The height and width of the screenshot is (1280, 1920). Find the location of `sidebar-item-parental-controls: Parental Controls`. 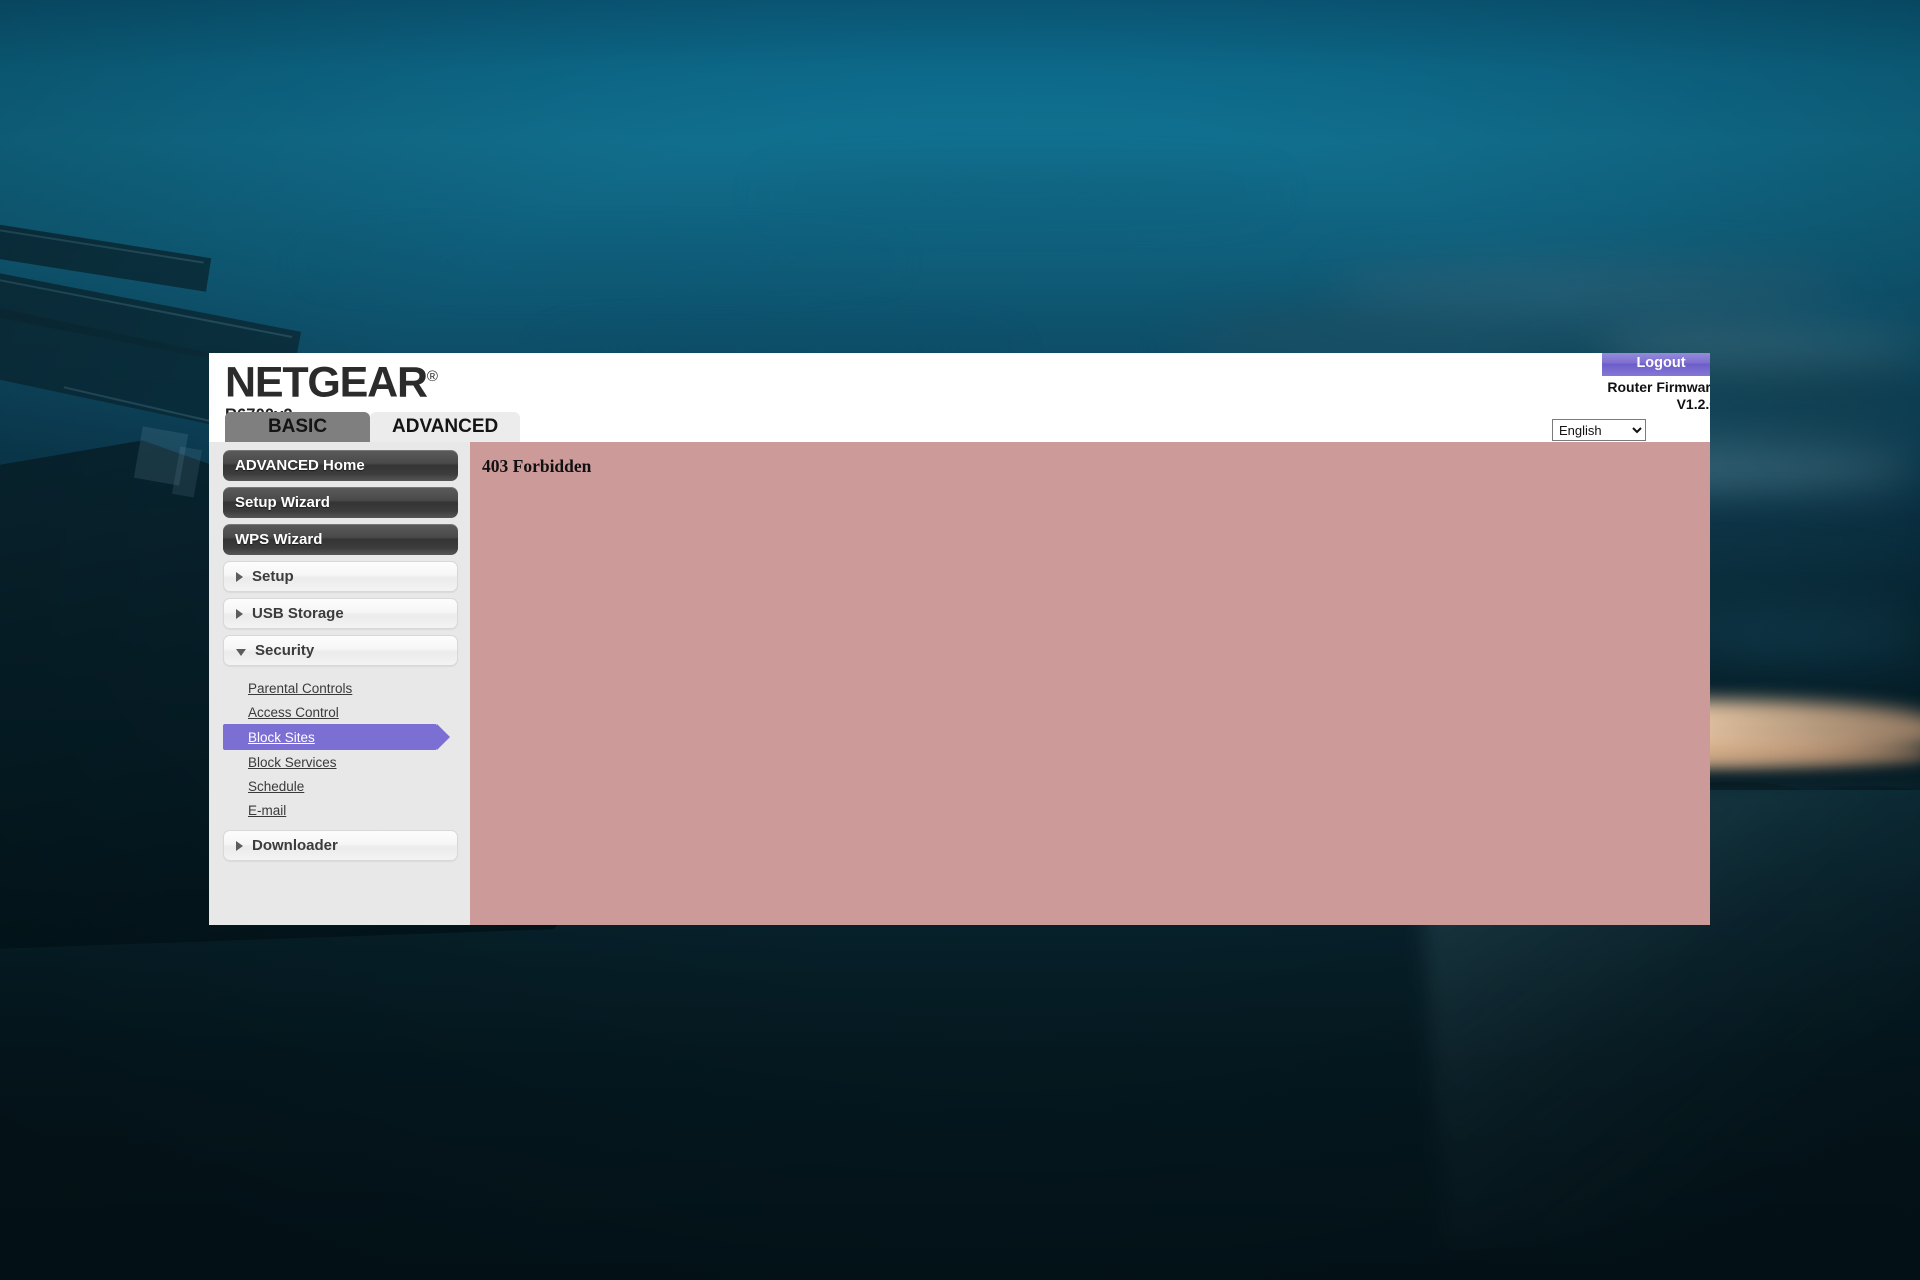

sidebar-item-parental-controls: Parental Controls is located at coordinates (340, 688).